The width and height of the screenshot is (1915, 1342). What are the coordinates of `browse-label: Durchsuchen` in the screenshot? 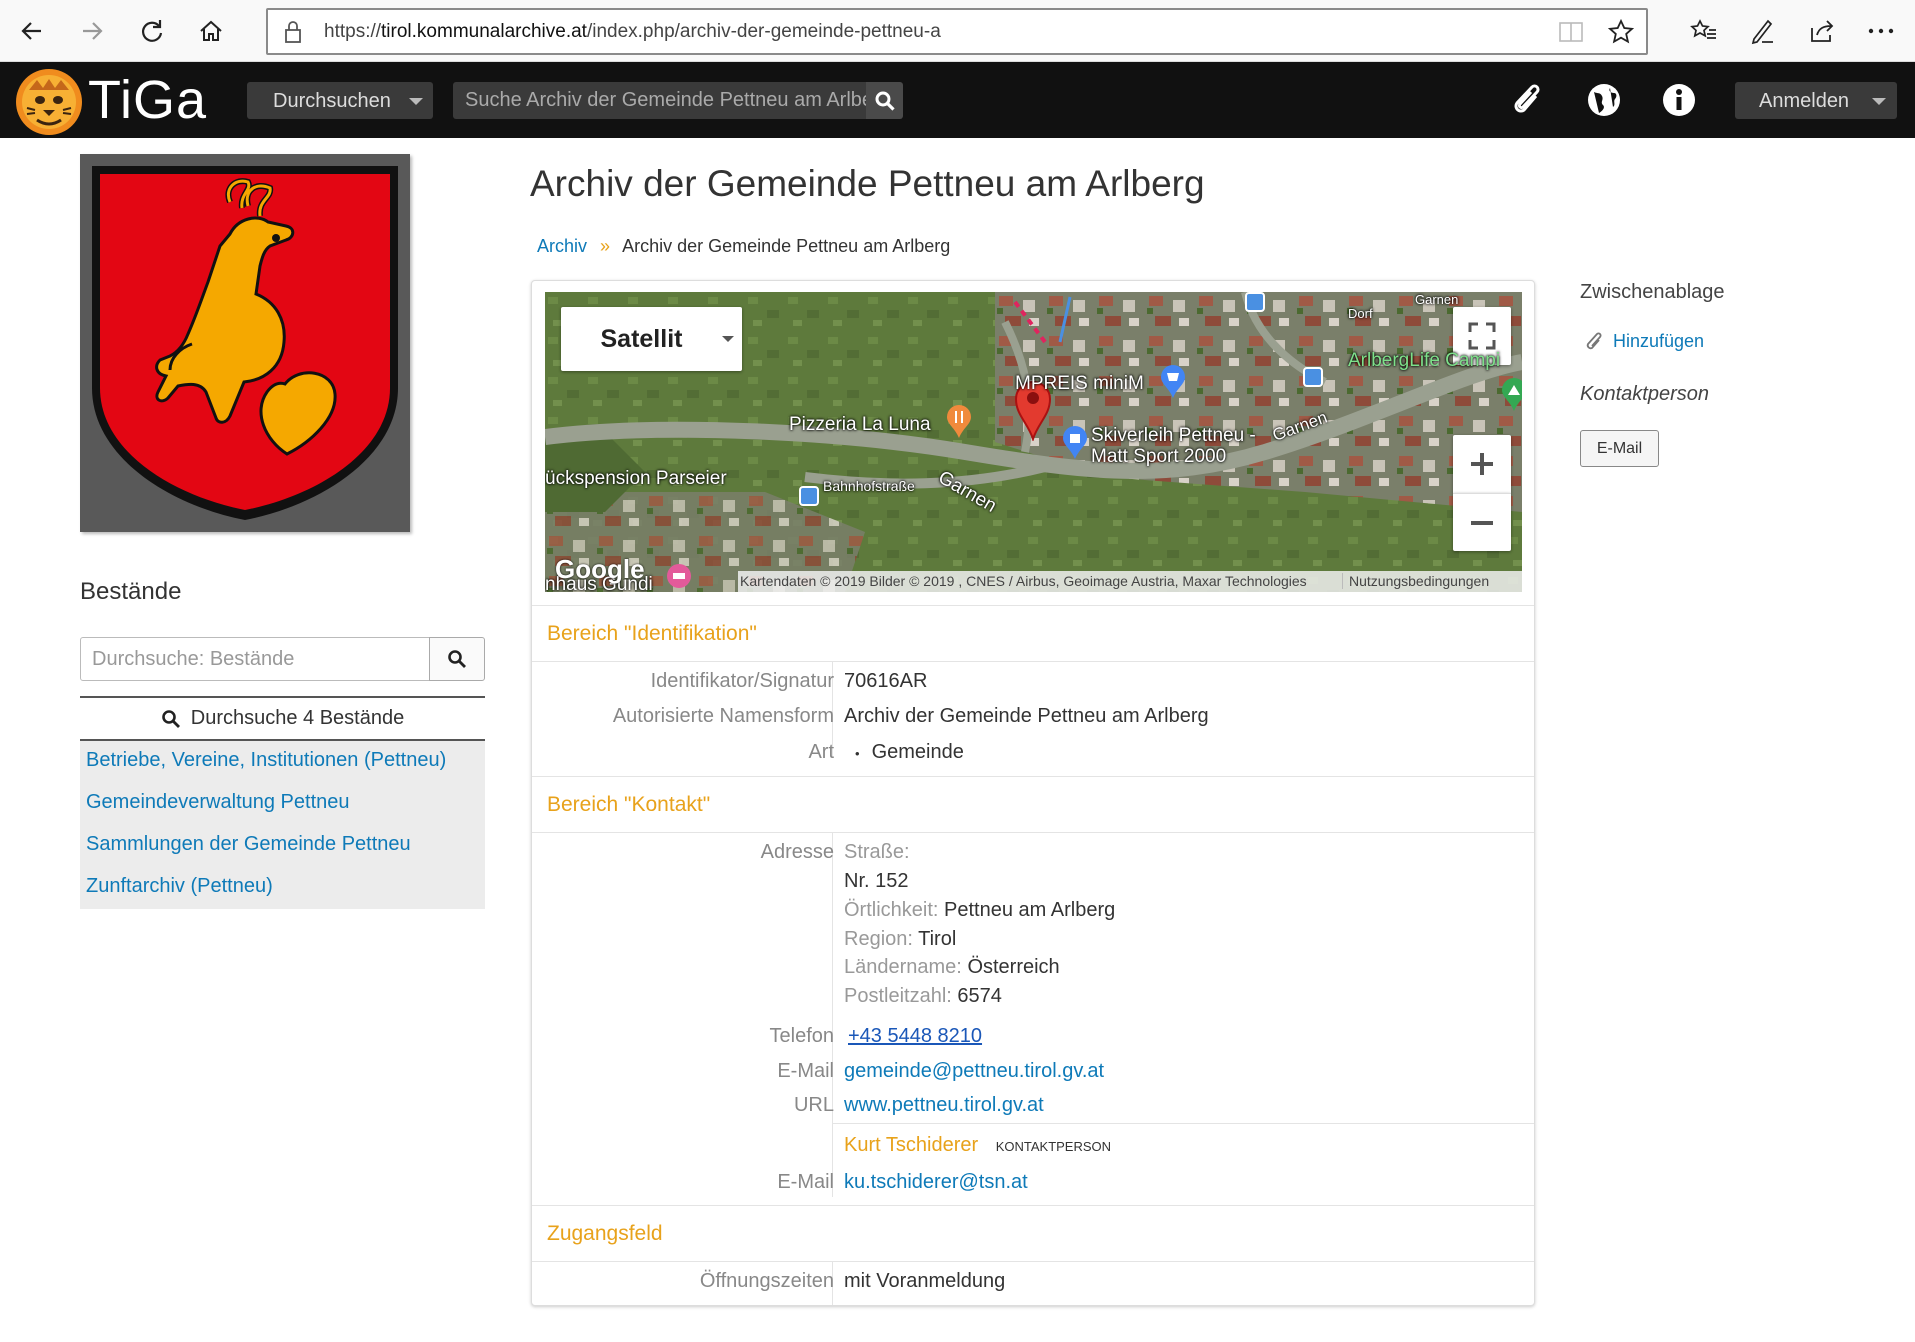 It's located at (332, 101).